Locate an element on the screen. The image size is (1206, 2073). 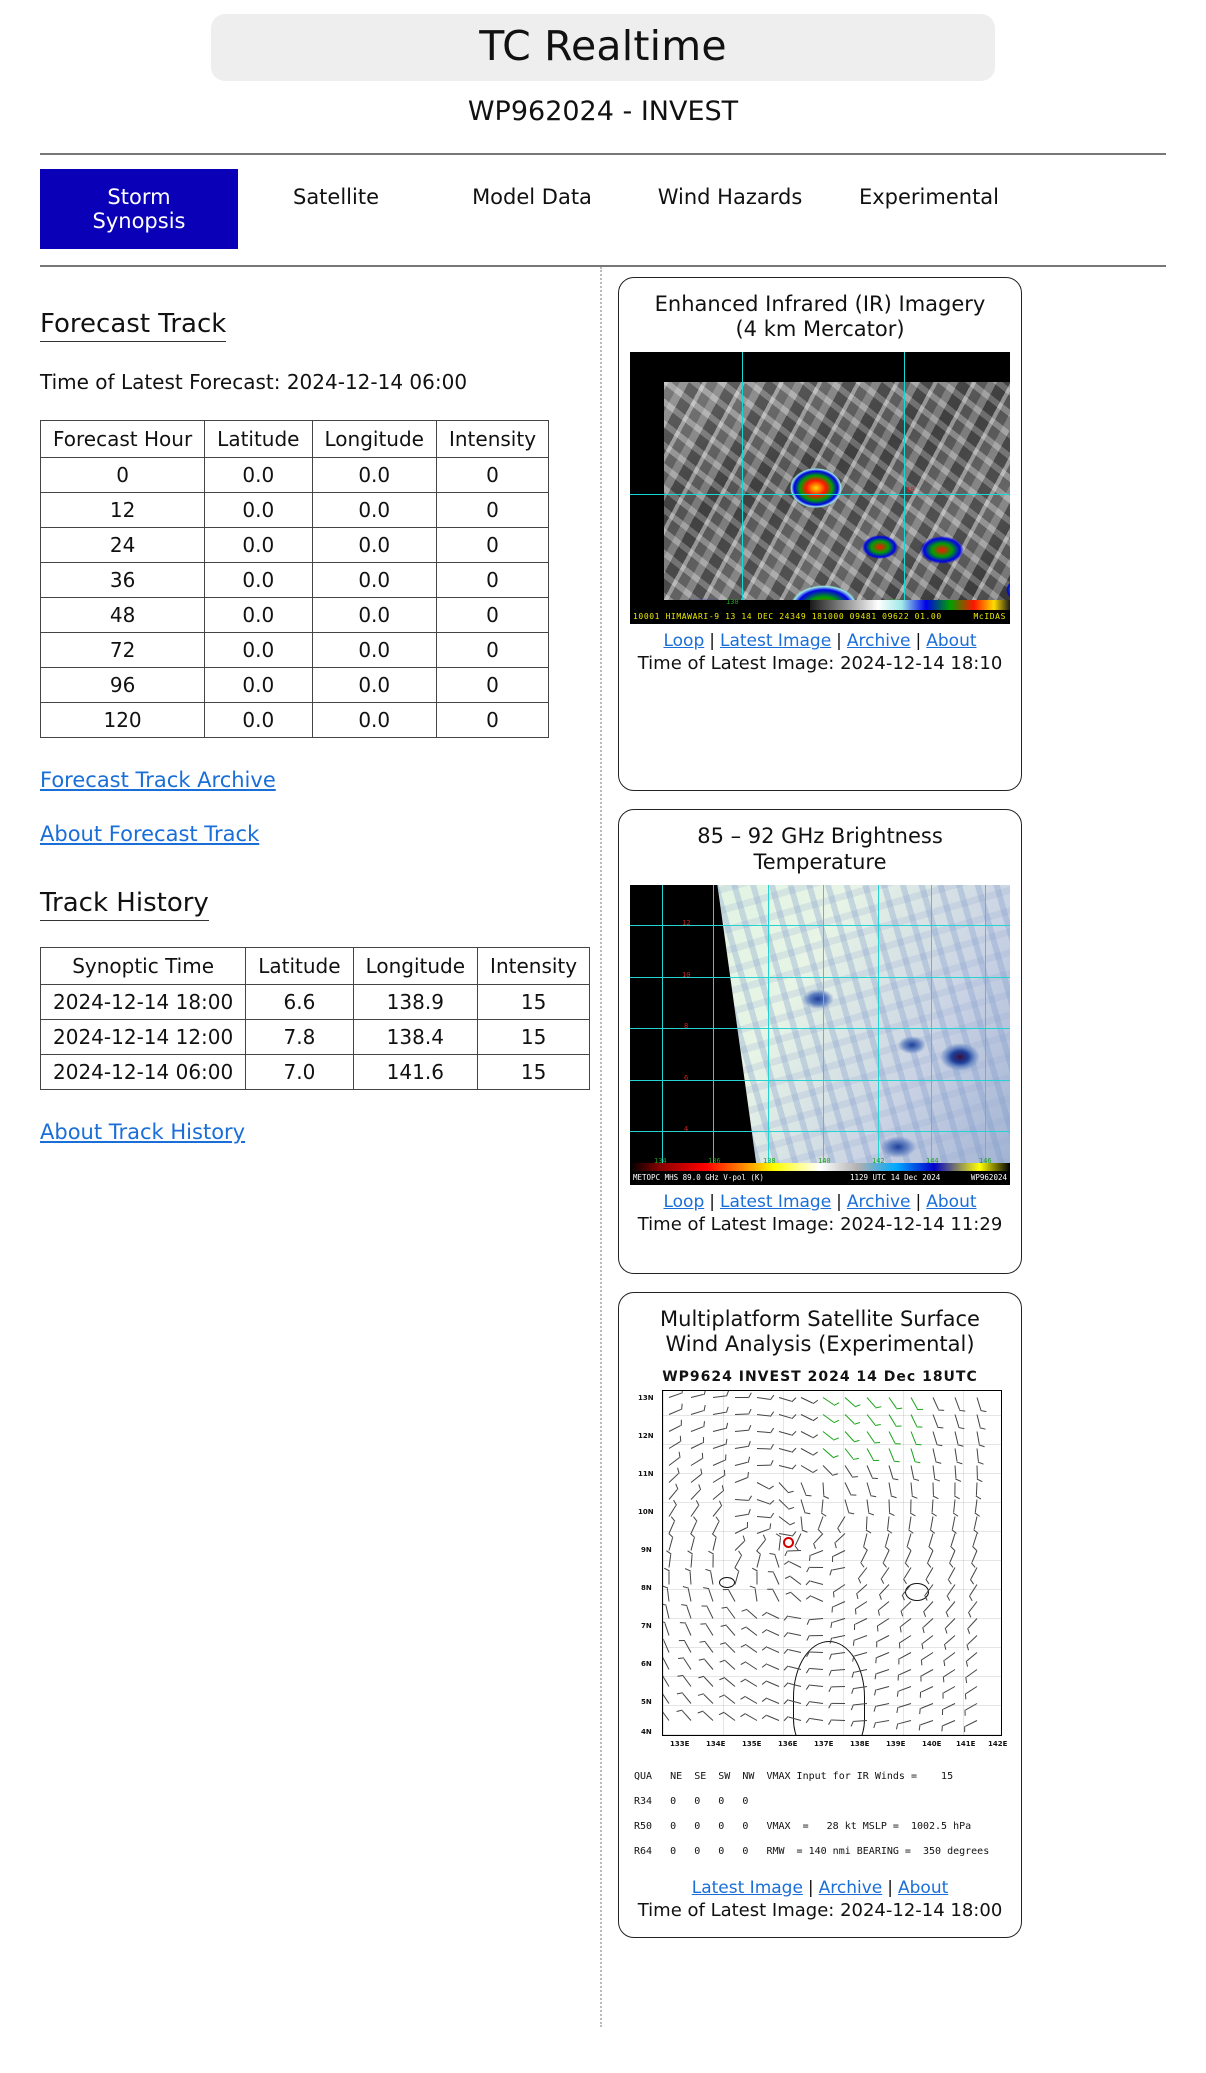
mw-loop-link: Loop is located at coordinates (683, 1202).